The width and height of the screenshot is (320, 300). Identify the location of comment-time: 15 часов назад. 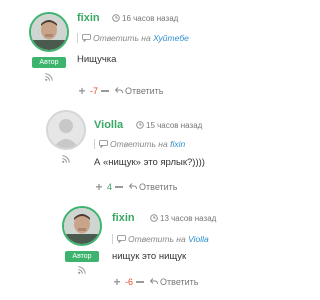
(169, 125).